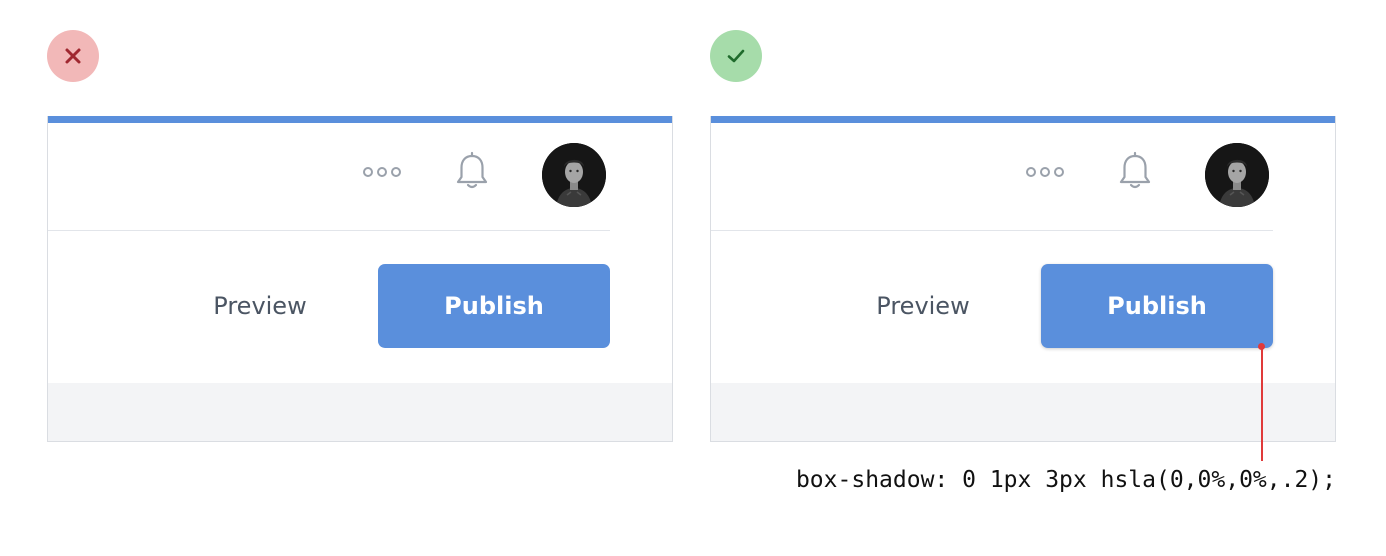 The height and width of the screenshot is (556, 1386). I want to click on close-icon, so click(73, 56).